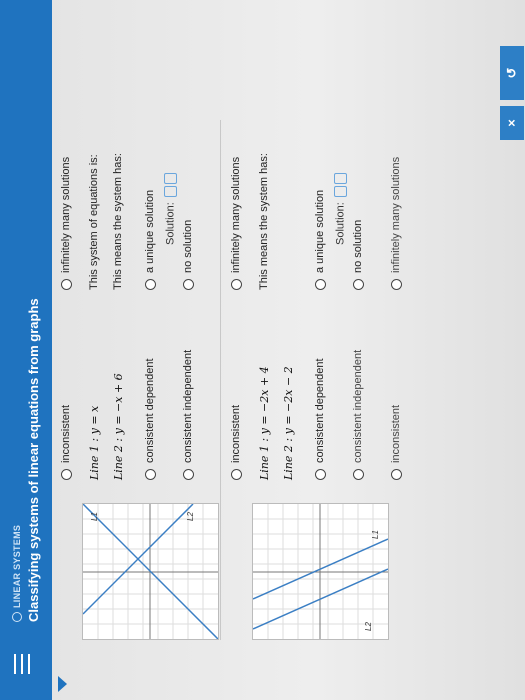 The image size is (525, 700). Describe the element at coordinates (512, 123) in the screenshot. I see `clear-button: ×` at that location.